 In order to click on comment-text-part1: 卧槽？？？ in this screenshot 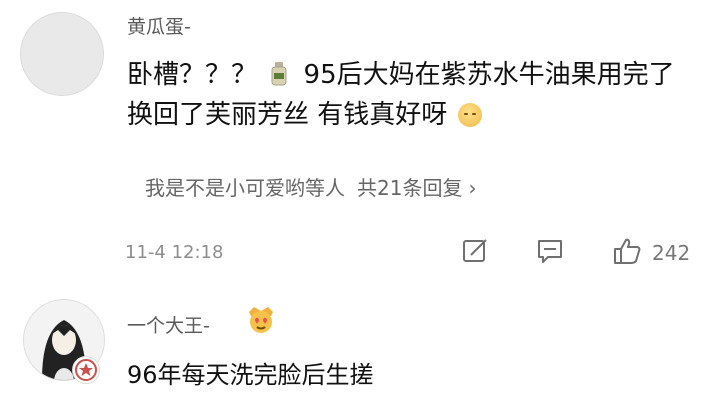, I will do `click(192, 75)`.